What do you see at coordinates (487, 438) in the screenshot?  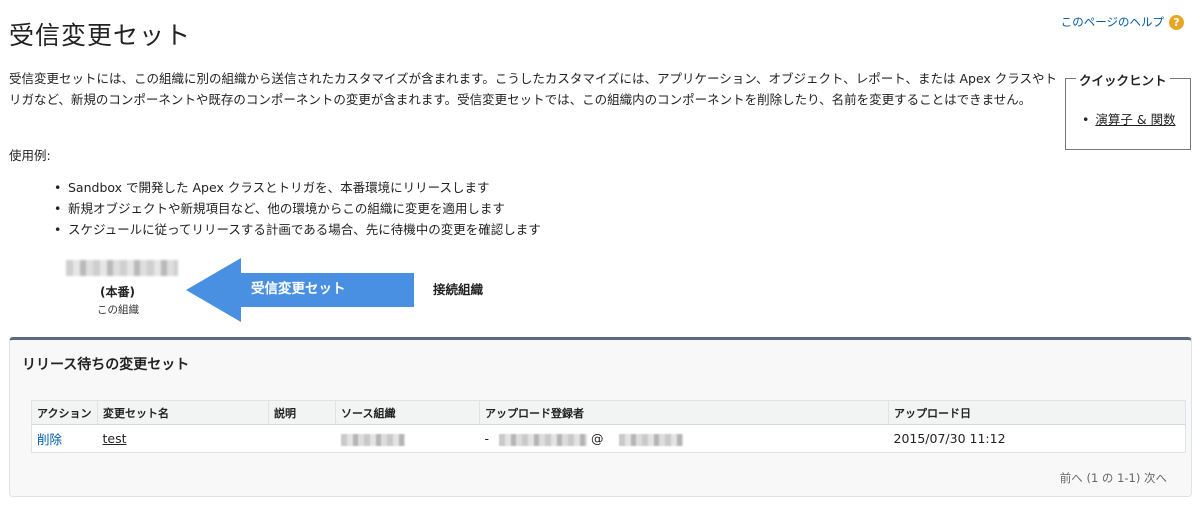 I see `uploader-prefix: -` at bounding box center [487, 438].